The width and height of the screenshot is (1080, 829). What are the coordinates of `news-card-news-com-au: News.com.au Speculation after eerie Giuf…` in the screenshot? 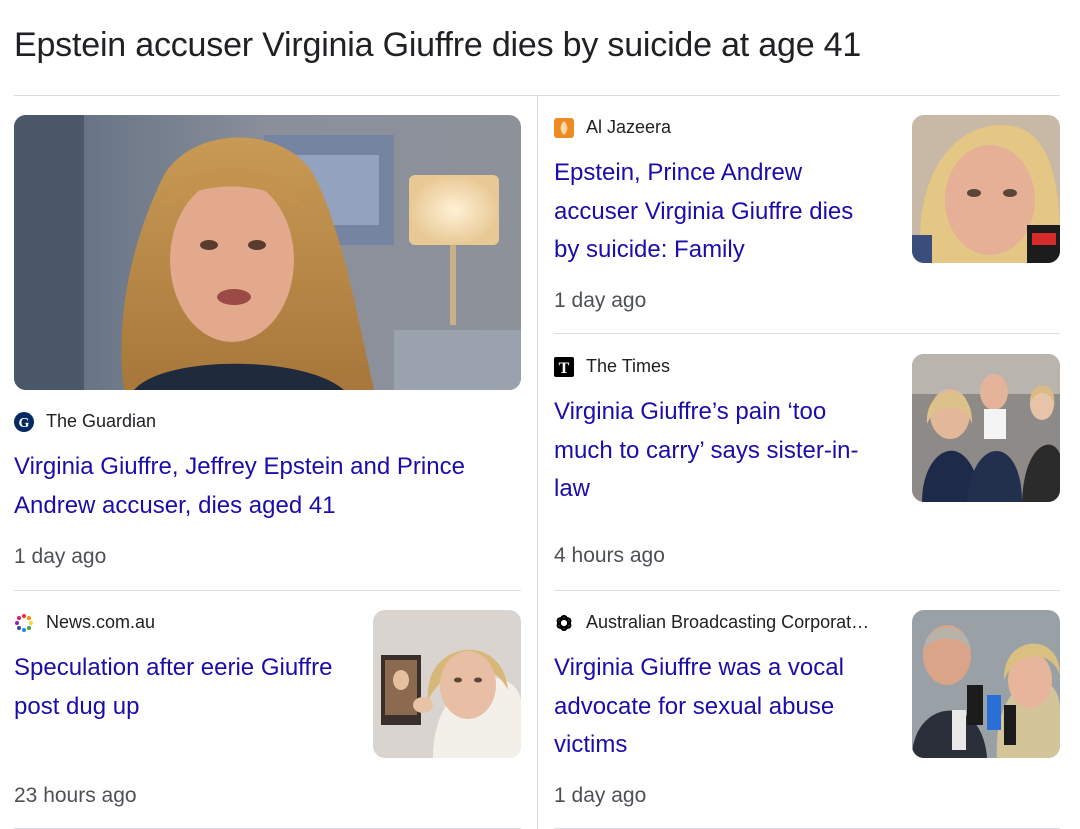 It's located at (267, 719).